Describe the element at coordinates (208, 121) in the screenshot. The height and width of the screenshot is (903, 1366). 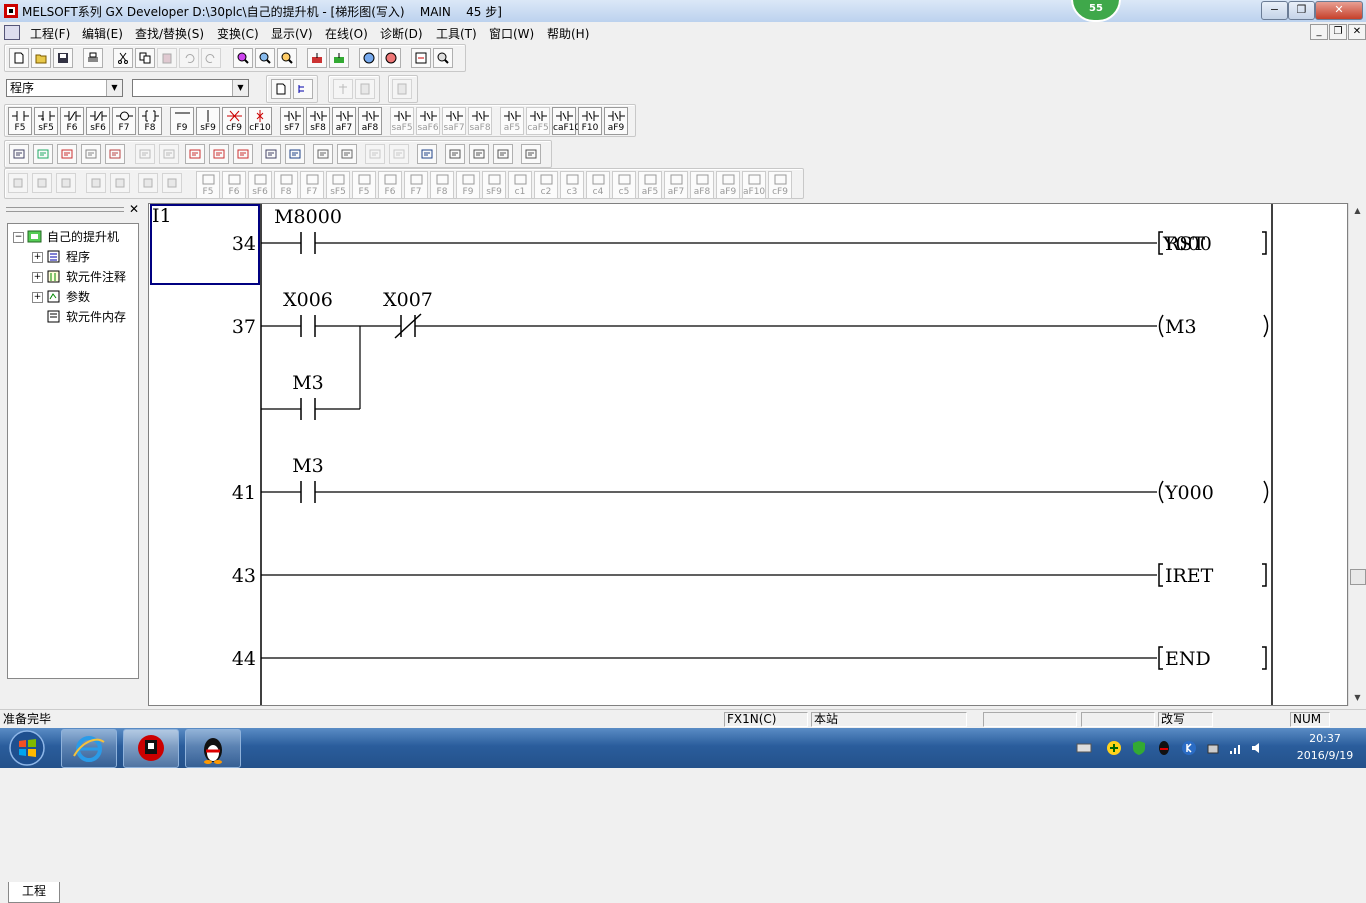
I see `ladder-key-sf9: sF9` at that location.